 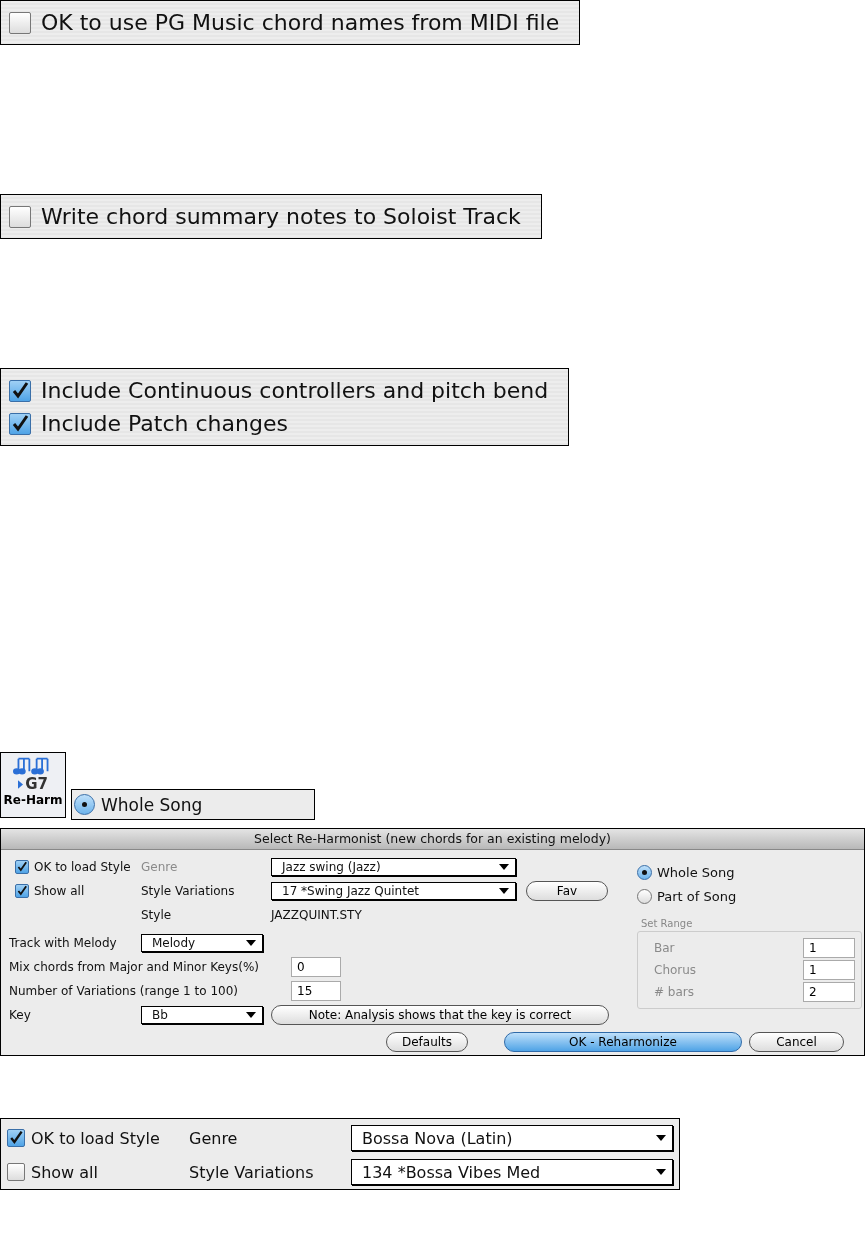 I want to click on field-label: Key, so click(x=20, y=1015).